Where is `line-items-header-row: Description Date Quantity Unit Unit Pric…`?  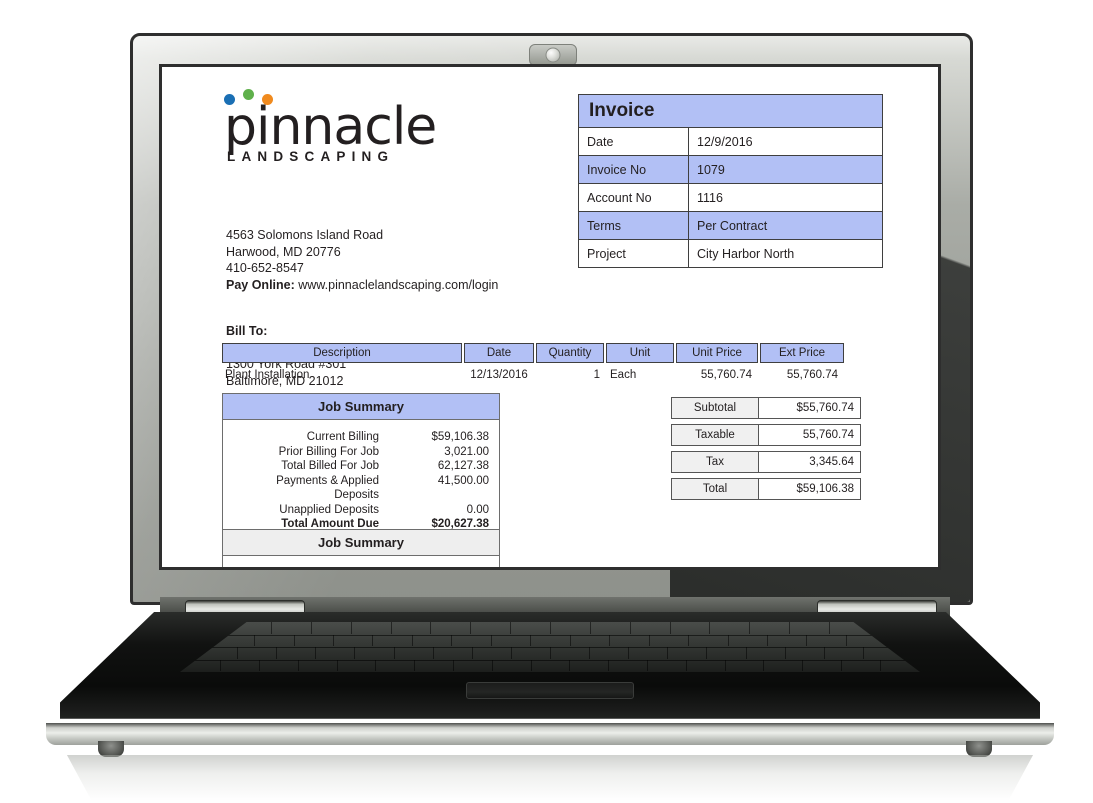
line-items-header-row: Description Date Quantity Unit Unit Pric… is located at coordinates (542, 353).